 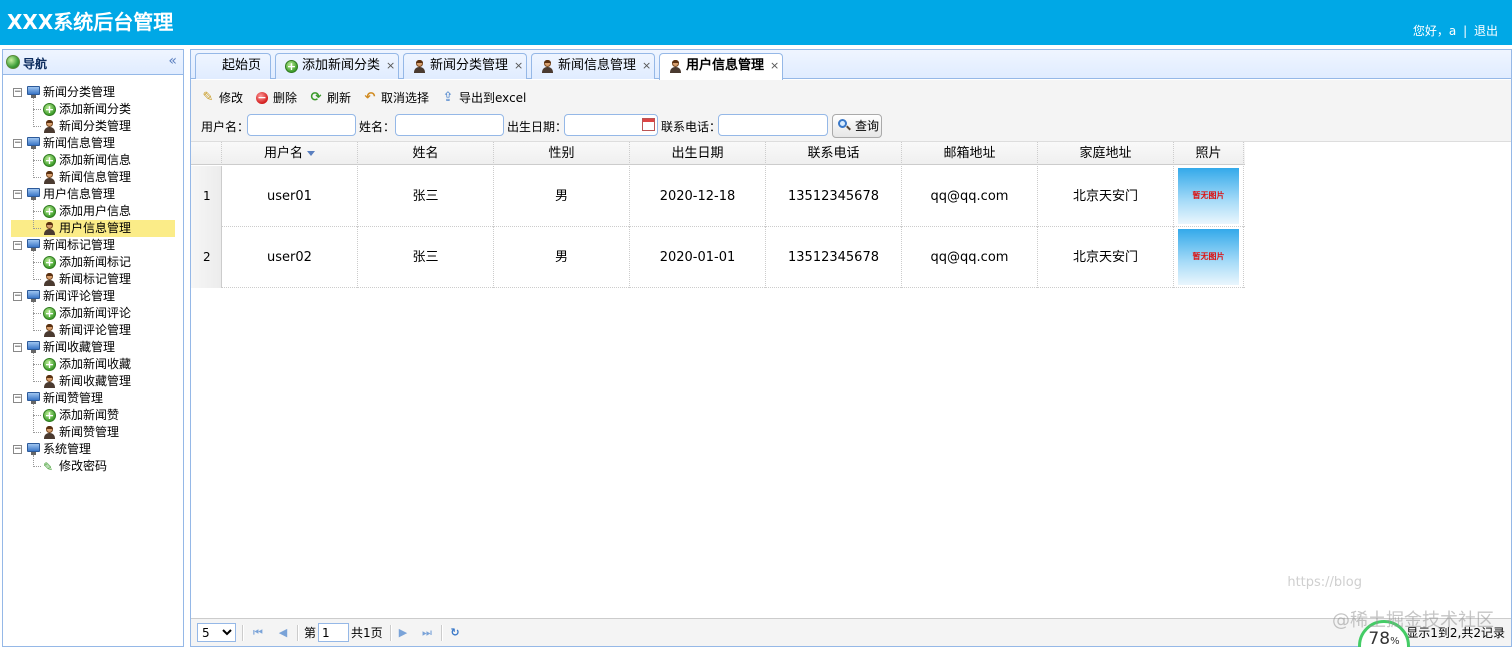 I want to click on table-cell: 张三, so click(x=426, y=257).